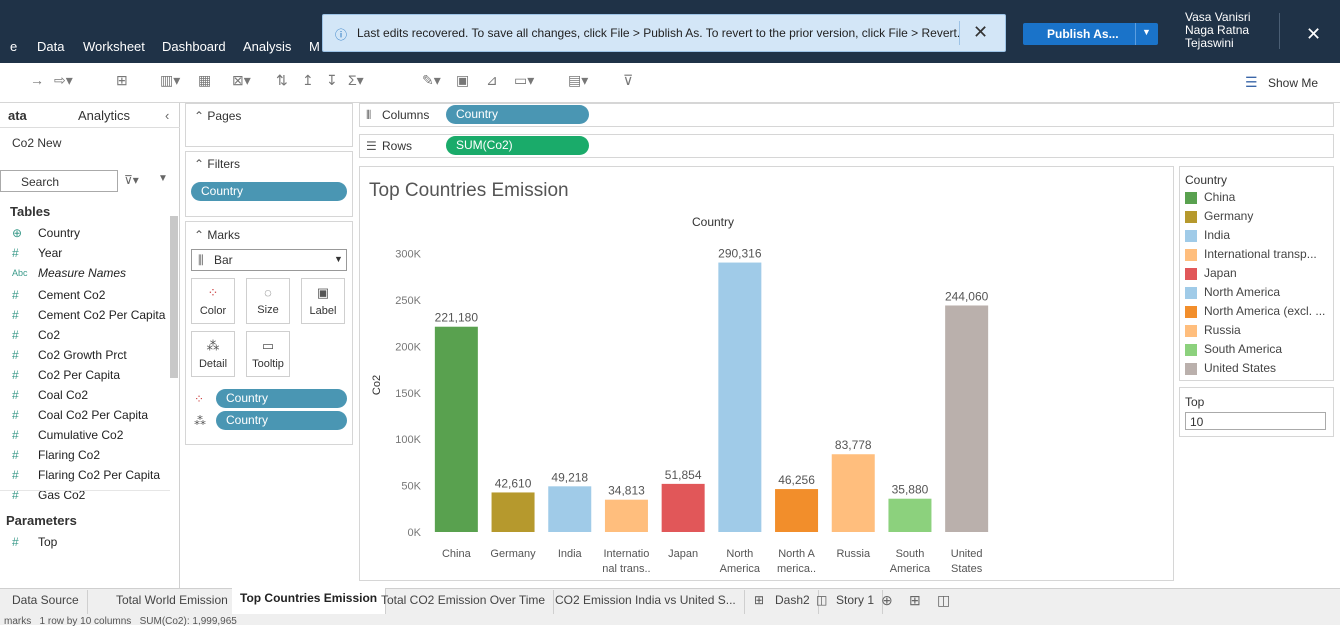 The width and height of the screenshot is (1340, 627). What do you see at coordinates (856, 602) in the screenshot?
I see `tab-story-1: Story 1` at bounding box center [856, 602].